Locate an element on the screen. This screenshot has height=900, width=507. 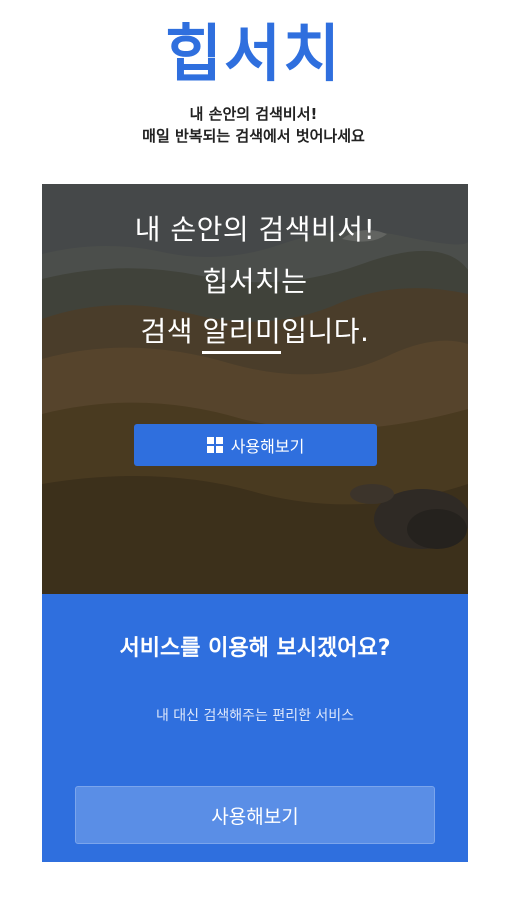
tagline-line-2: 매일 반복되는 검색에서 벗어나세요 is located at coordinates (253, 136).